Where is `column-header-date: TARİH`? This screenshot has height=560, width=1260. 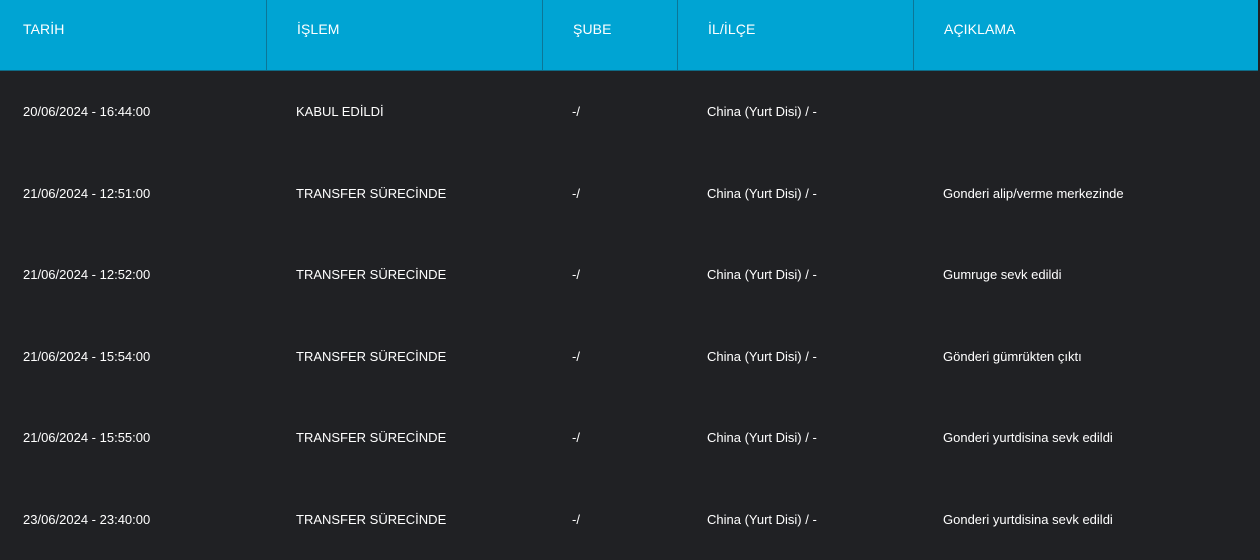
column-header-date: TARİH is located at coordinates (133, 35).